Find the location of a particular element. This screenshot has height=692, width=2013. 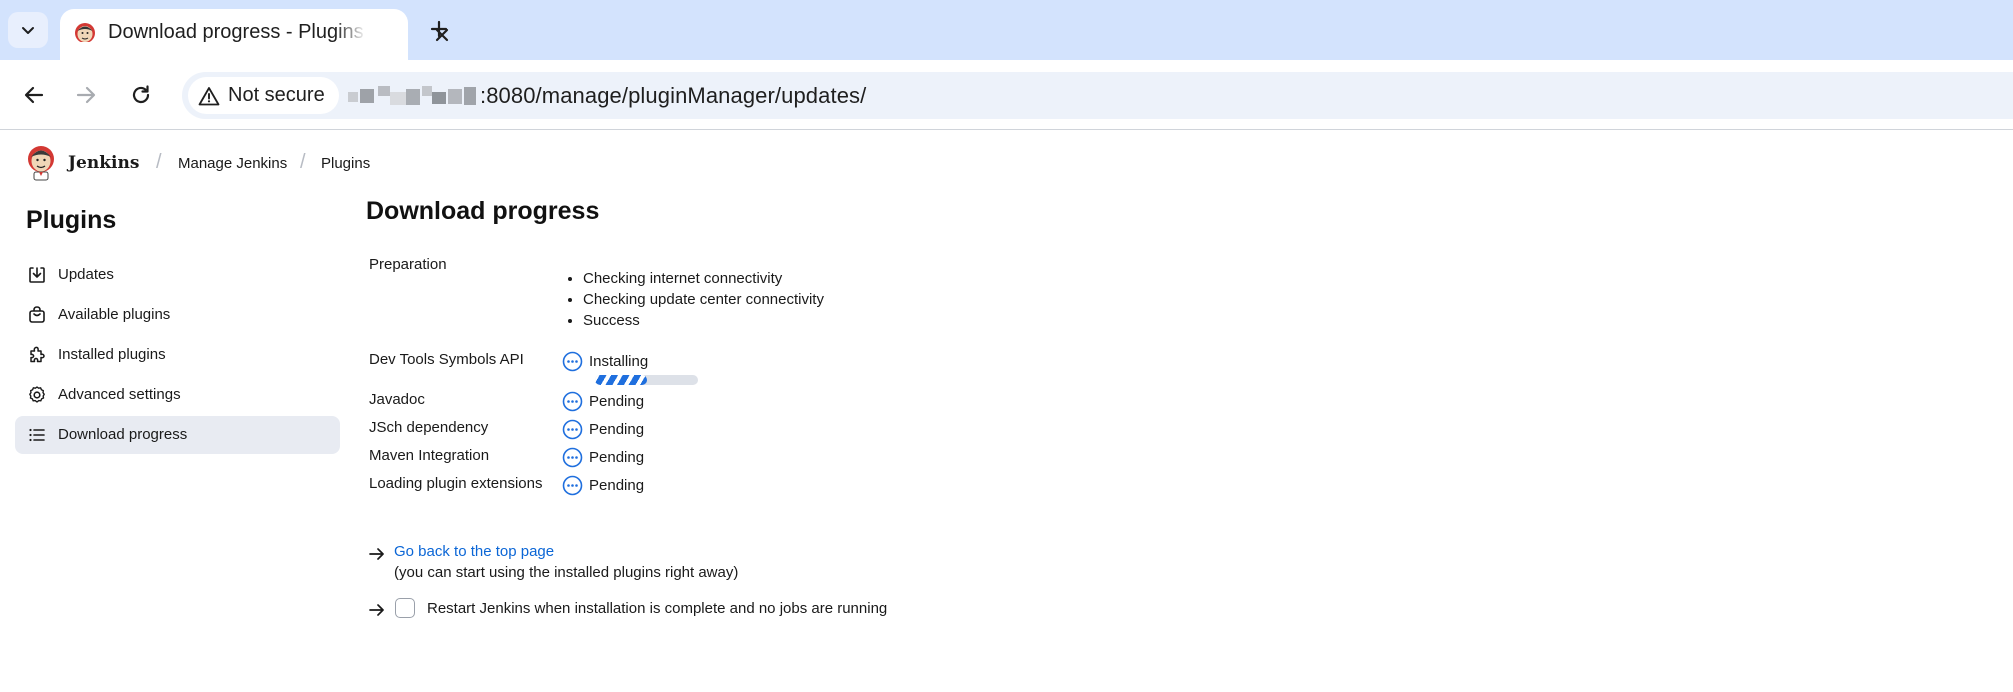

list-icon is located at coordinates (37, 435).